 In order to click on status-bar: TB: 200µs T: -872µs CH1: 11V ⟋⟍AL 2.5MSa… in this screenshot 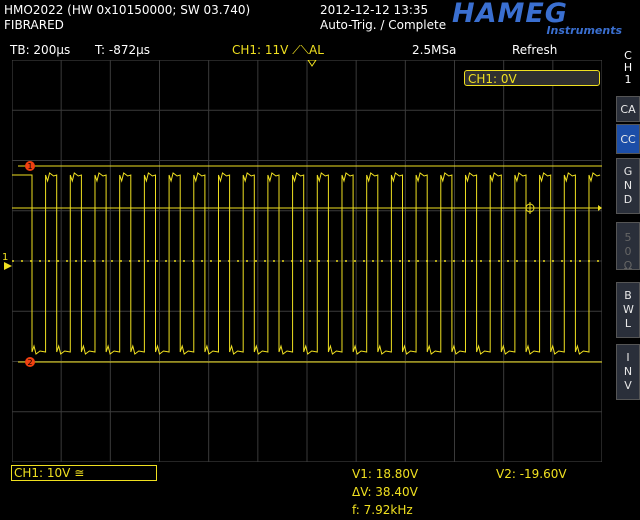, I will do `click(306, 50)`.